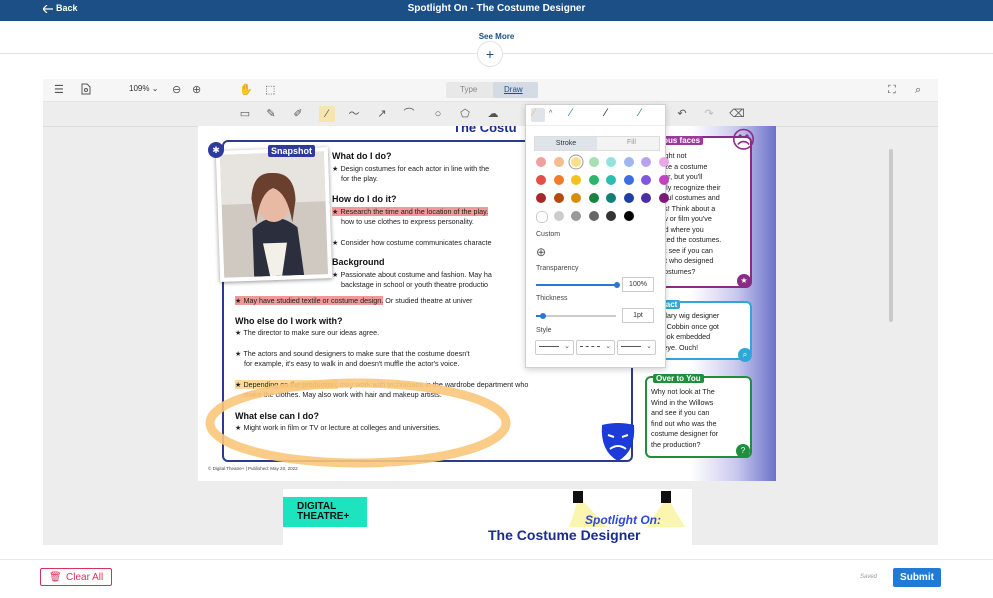 This screenshot has width=993, height=598. I want to click on line-start-style-select: ⌄, so click(554, 347).